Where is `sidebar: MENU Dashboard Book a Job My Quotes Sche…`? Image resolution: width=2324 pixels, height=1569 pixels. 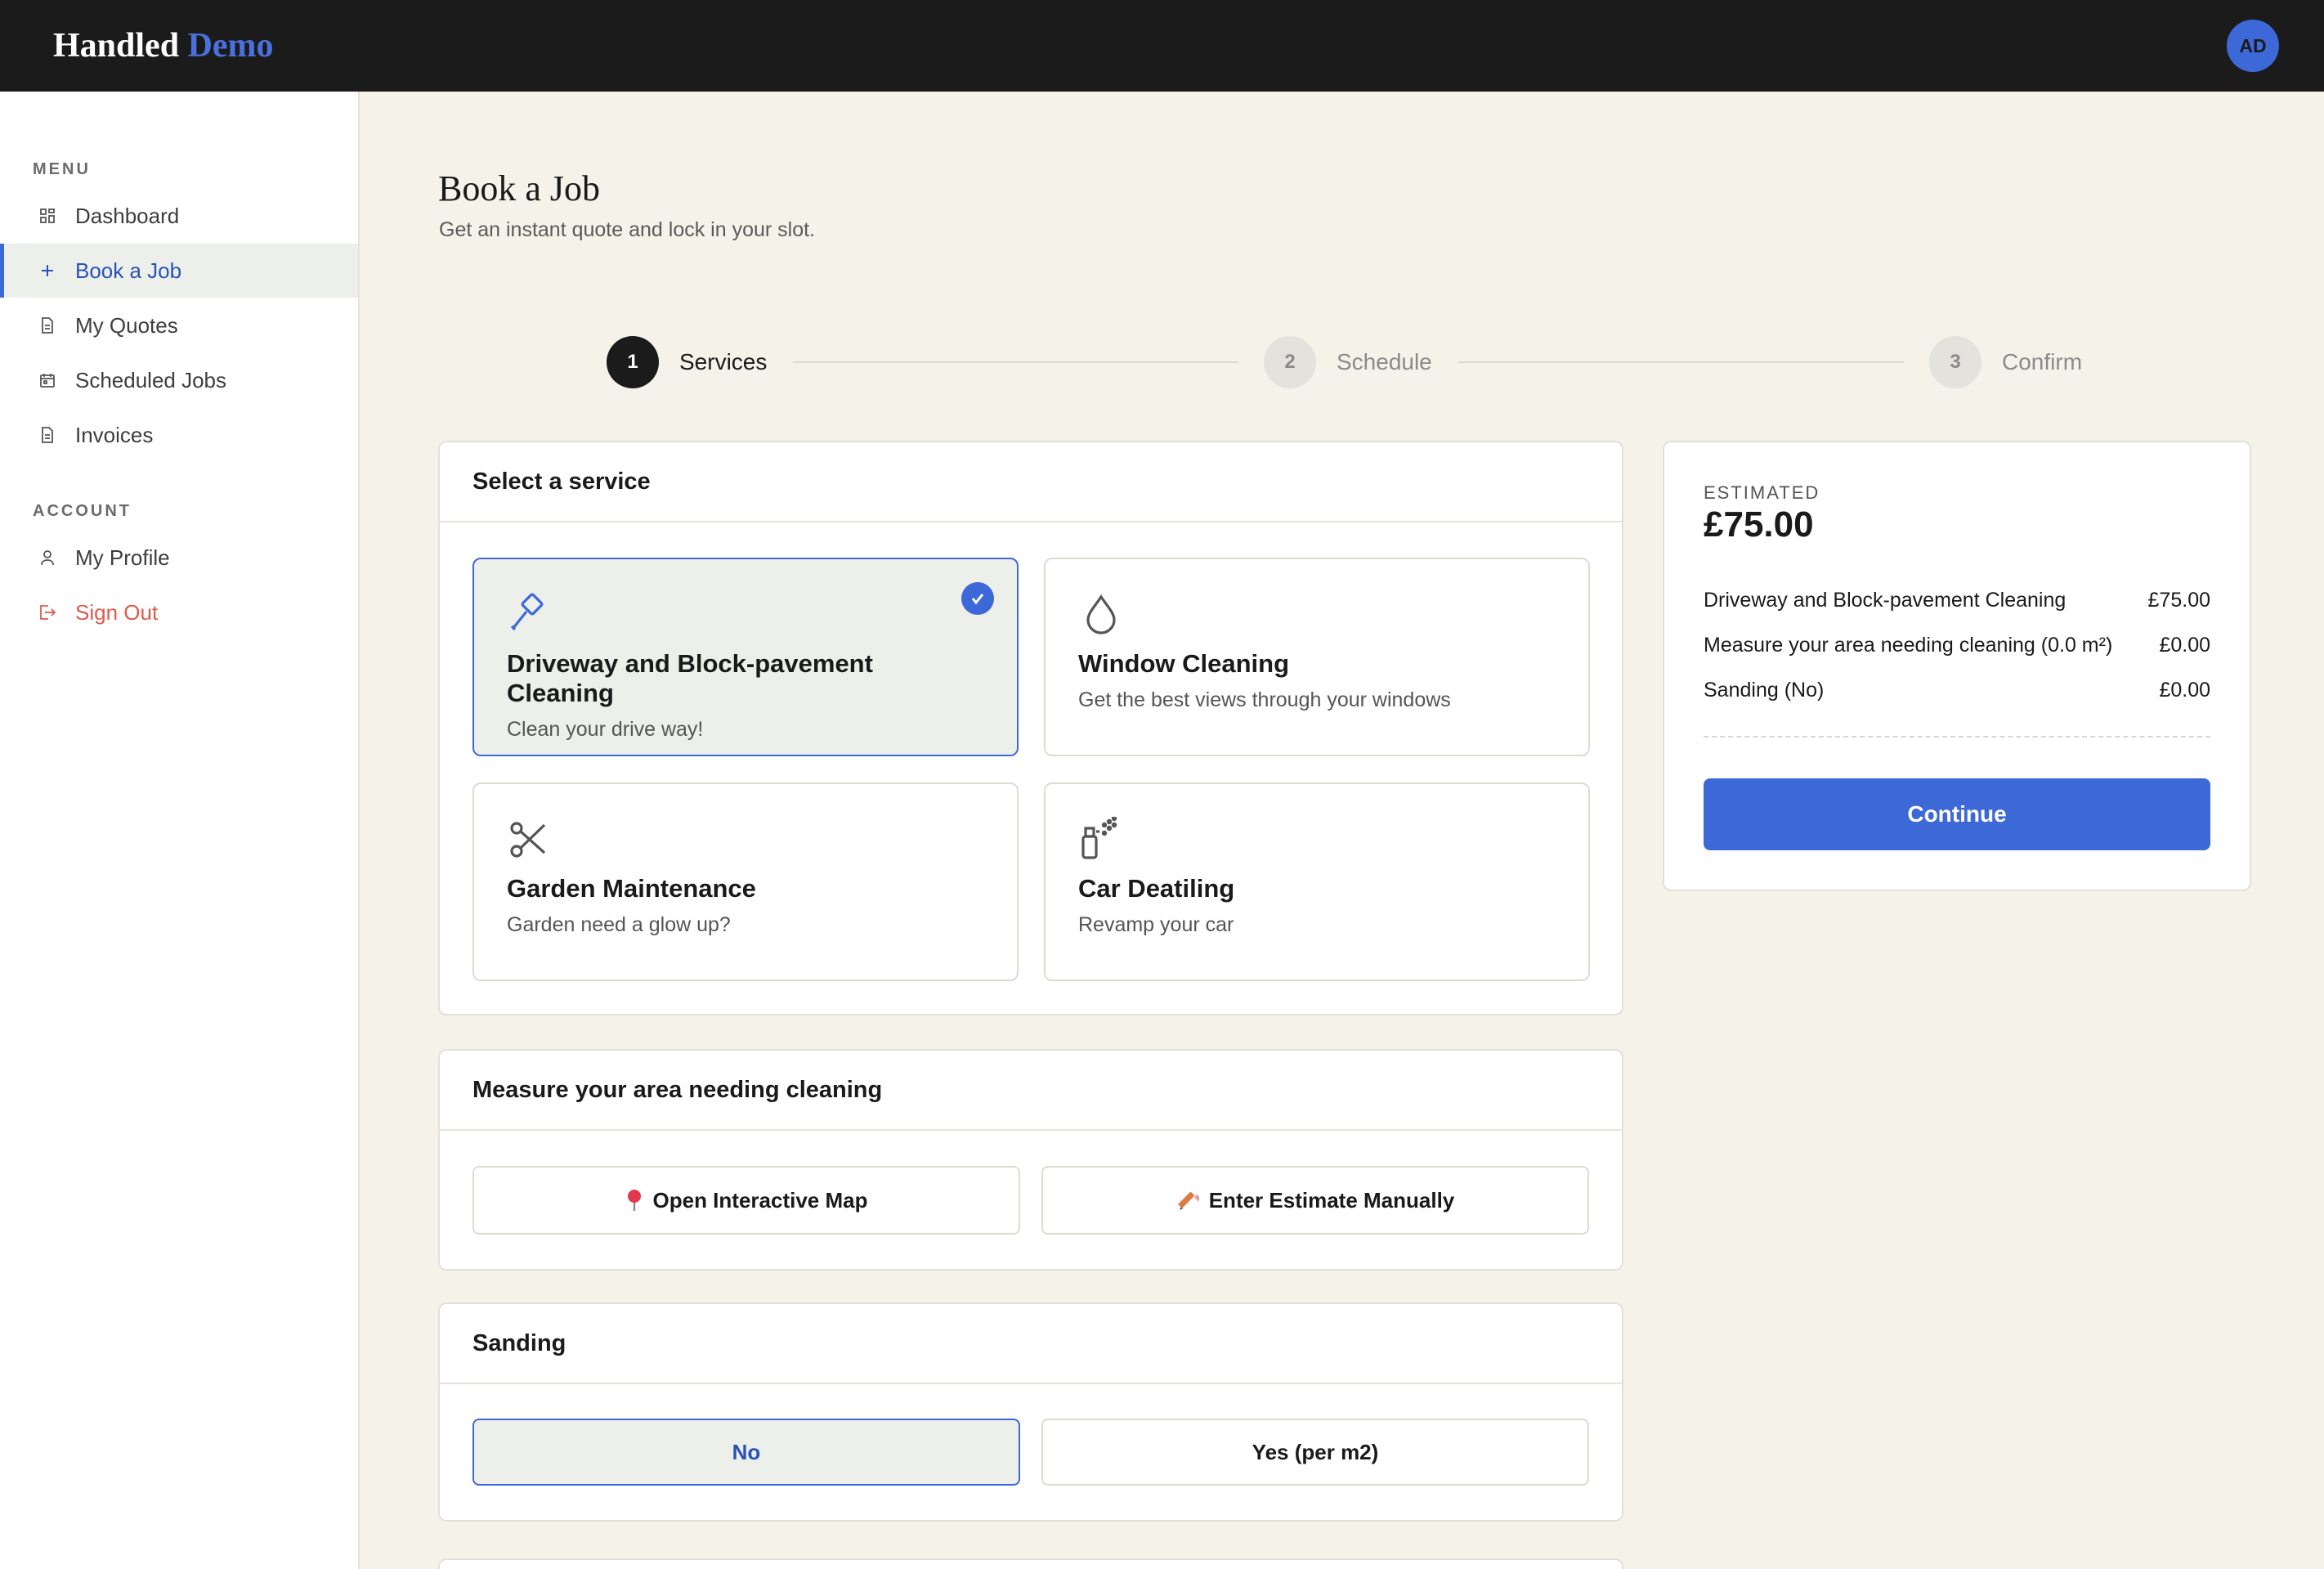 sidebar: MENU Dashboard Book a Job My Quotes Sche… is located at coordinates (180, 830).